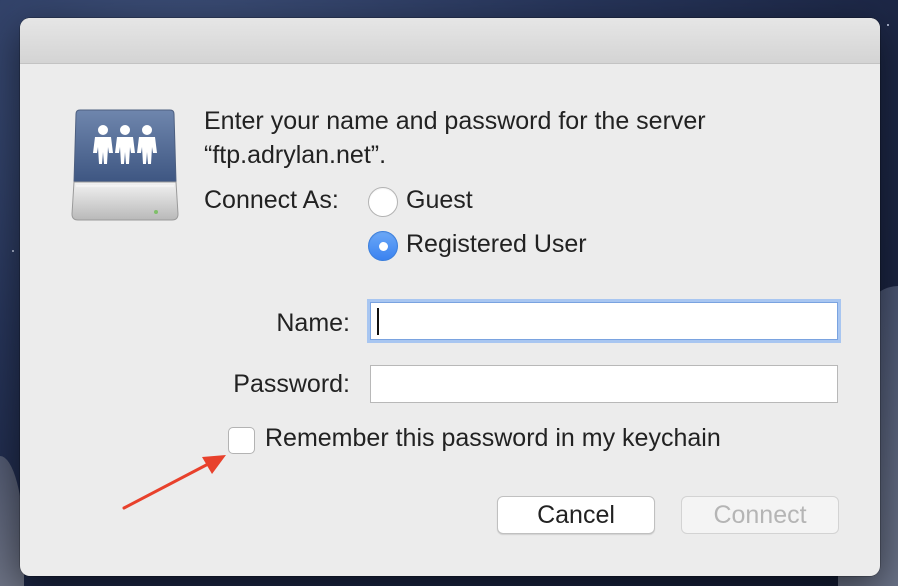 The height and width of the screenshot is (586, 898). What do you see at coordinates (450, 41) in the screenshot?
I see `dialog-titlebar` at bounding box center [450, 41].